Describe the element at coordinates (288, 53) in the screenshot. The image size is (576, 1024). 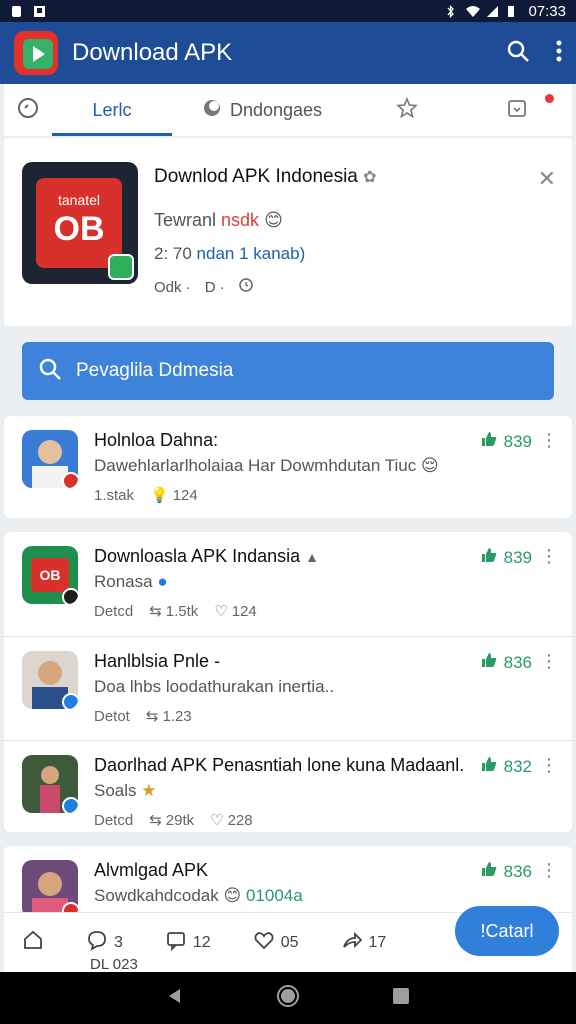
I see `app-bar: Download APK` at that location.